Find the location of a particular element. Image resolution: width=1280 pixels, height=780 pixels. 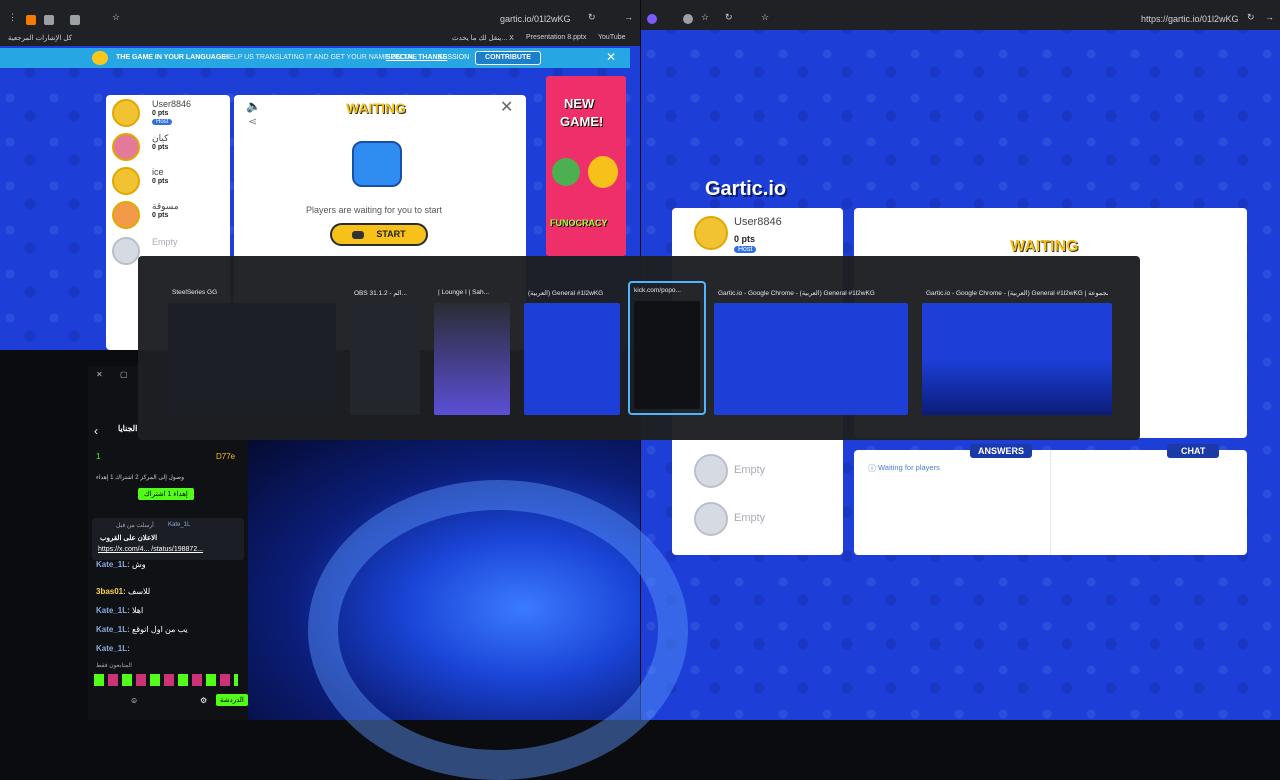

start-button: START is located at coordinates (379, 234).